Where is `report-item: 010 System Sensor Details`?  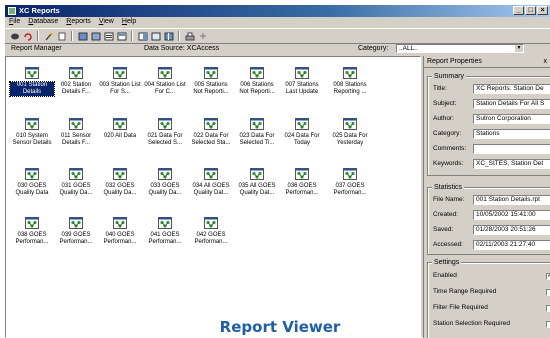
report-item: 010 System Sensor Details is located at coordinates (32, 132).